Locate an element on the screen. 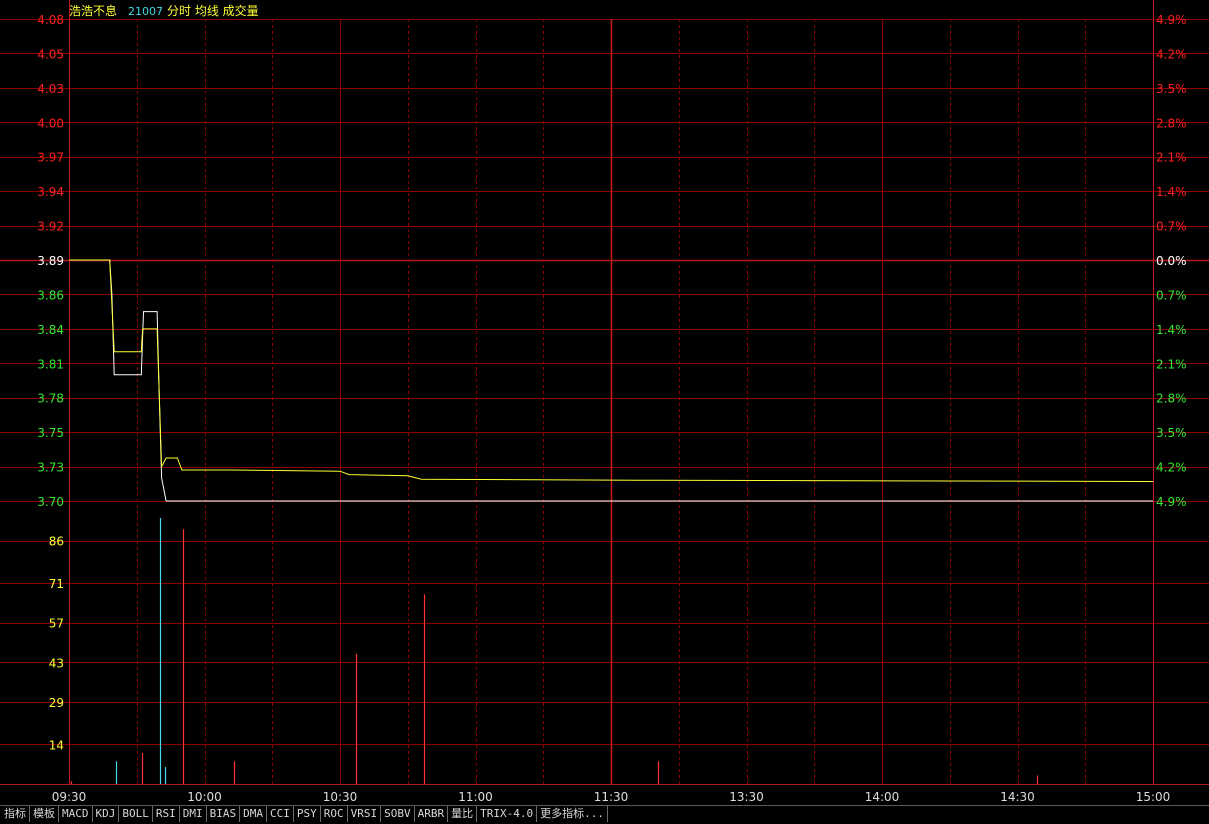 The width and height of the screenshot is (1209, 824). price-tick-label: 4.00 is located at coordinates (50, 123).